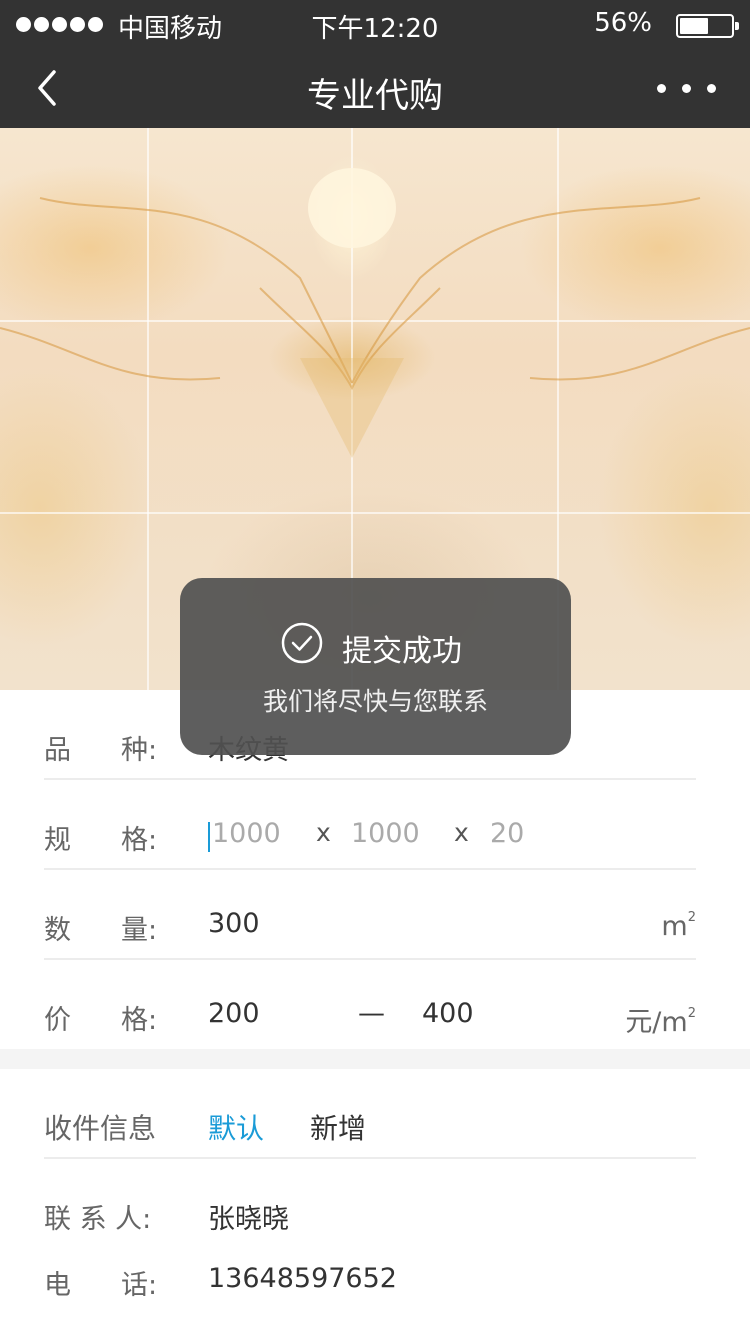 This screenshot has width=750, height=1334. I want to click on success-toast: 提交成功 我们将尽快与您联系, so click(375, 666).